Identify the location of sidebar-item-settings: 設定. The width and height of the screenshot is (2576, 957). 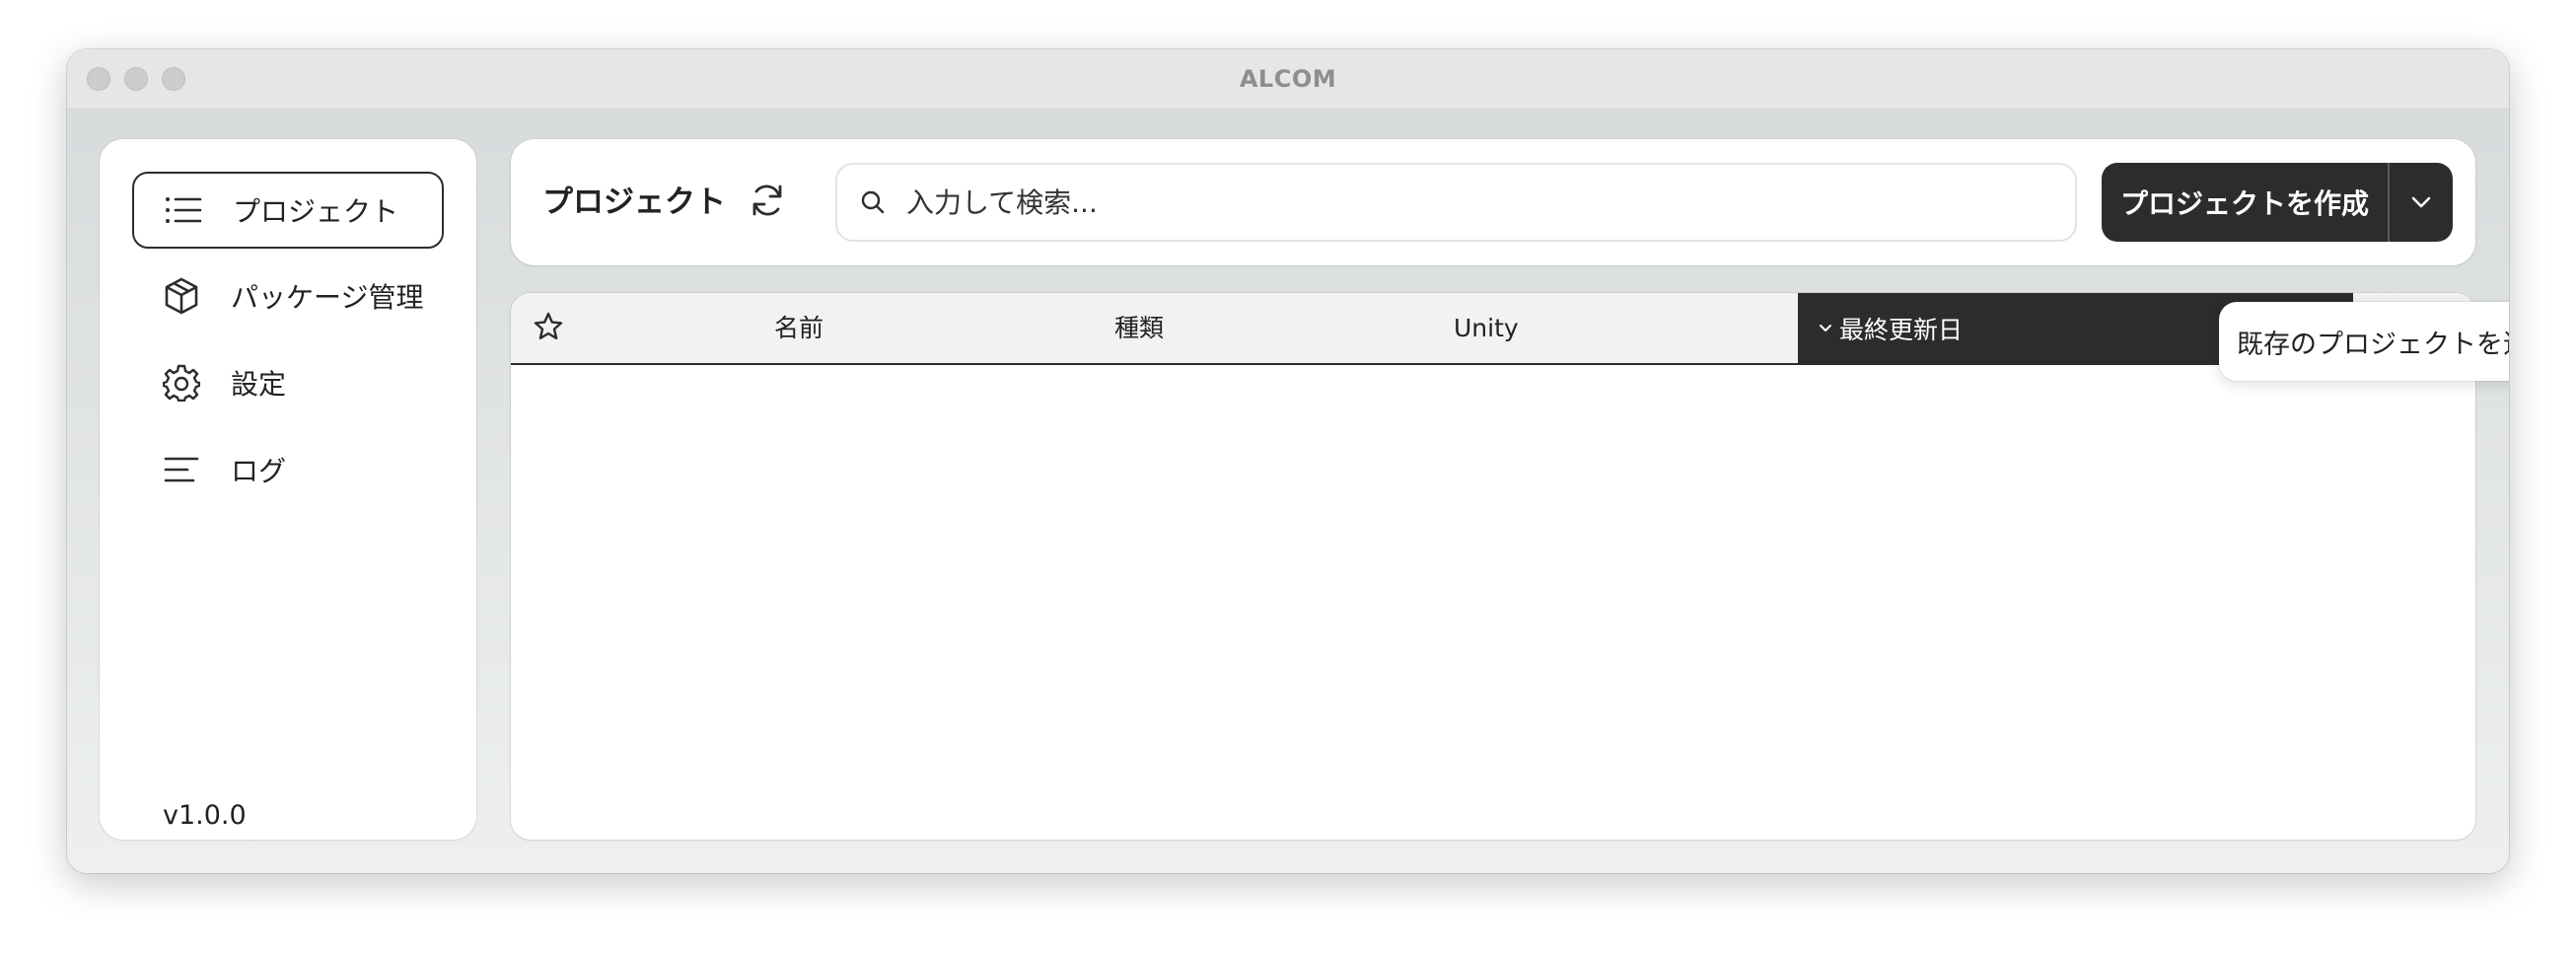
(288, 383).